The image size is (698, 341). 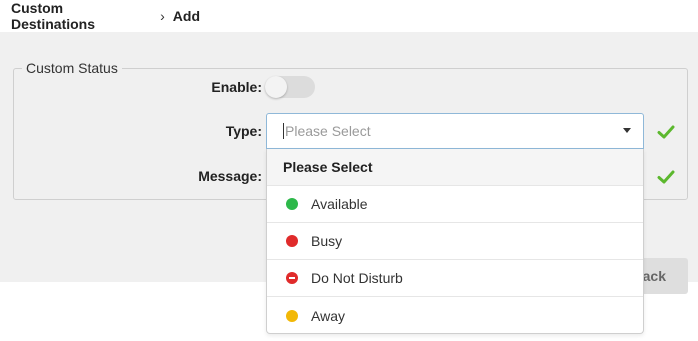 I want to click on away-status-icon, so click(x=292, y=315).